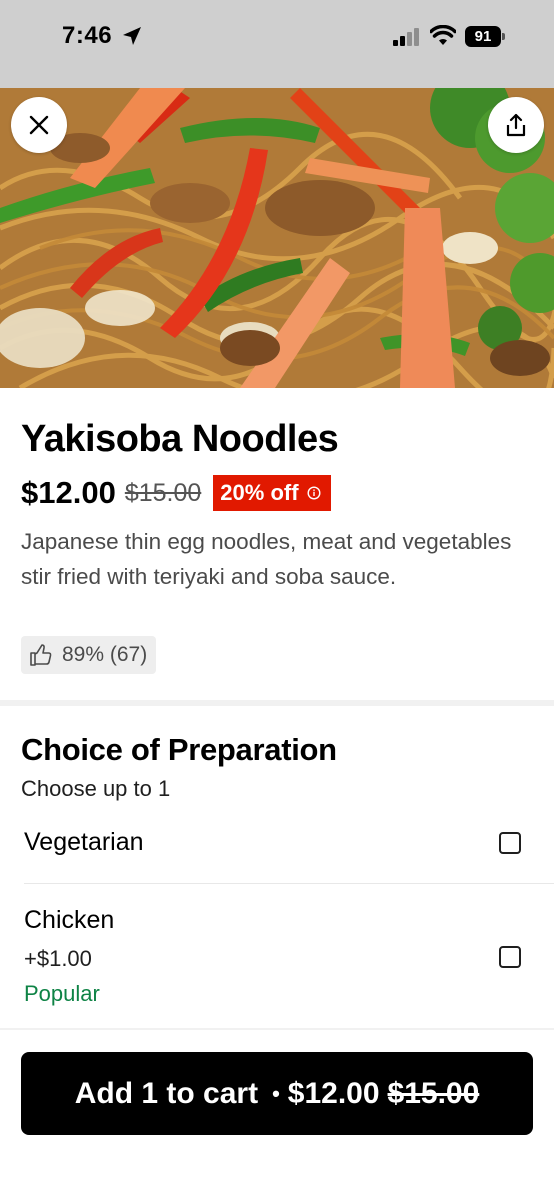 This screenshot has height=1200, width=554. I want to click on footer-divider, so click(277, 1029).